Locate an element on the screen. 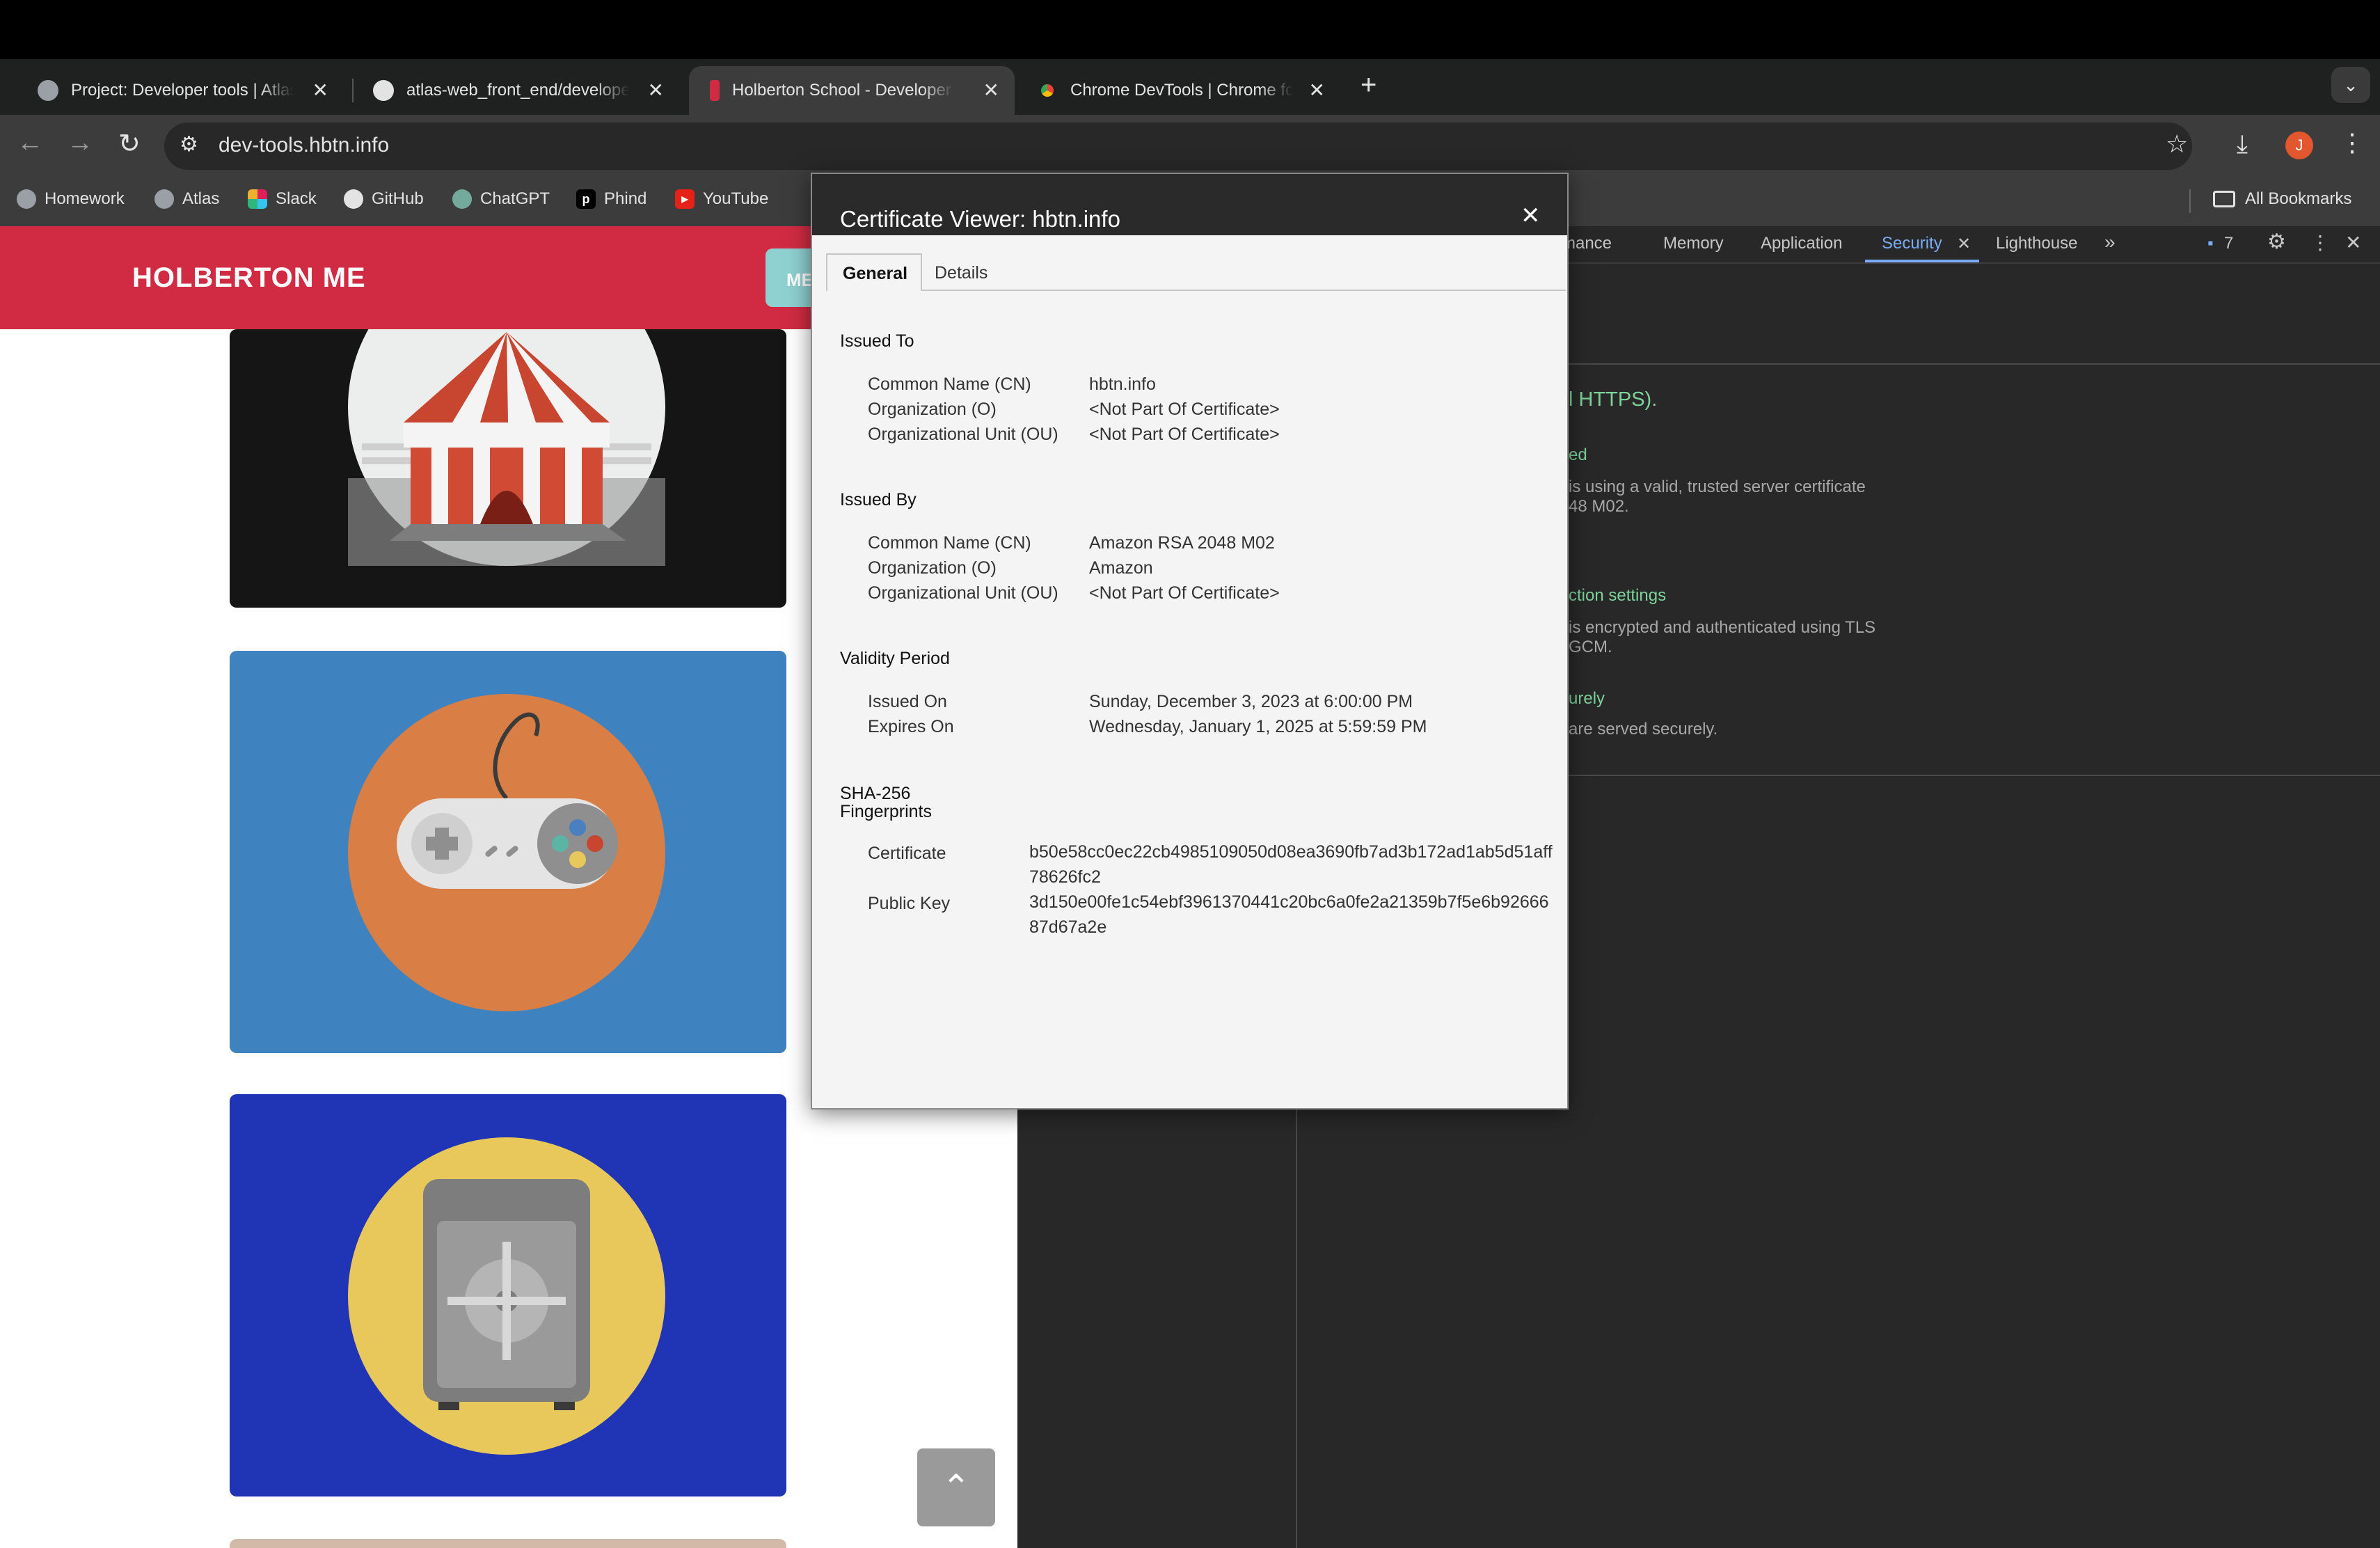  gamepad-illustration is located at coordinates (506, 852).